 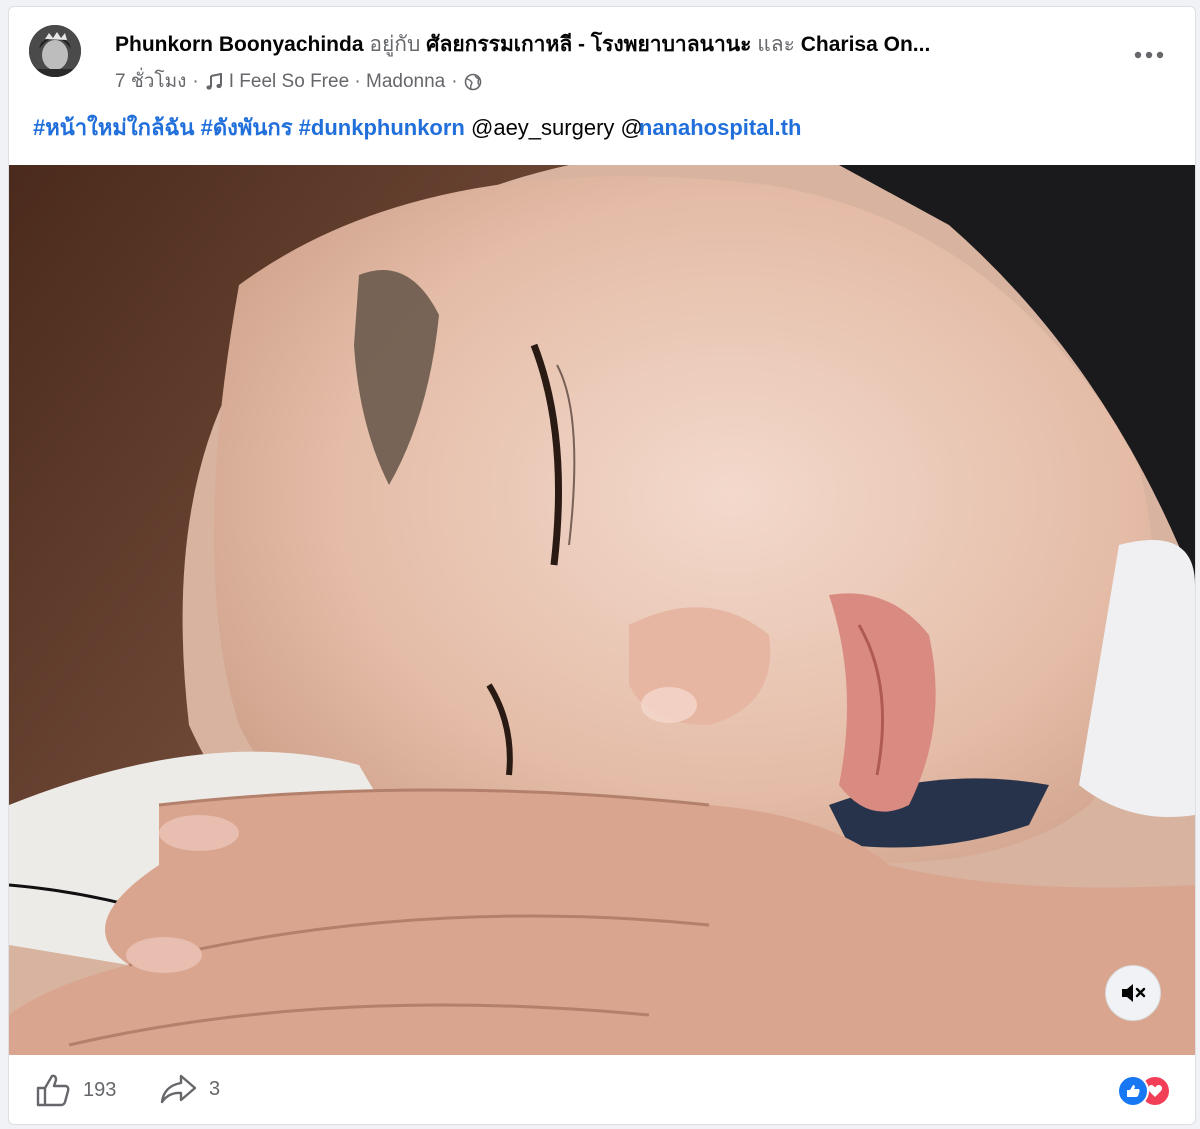 I want to click on author-avatar, so click(x=55, y=51).